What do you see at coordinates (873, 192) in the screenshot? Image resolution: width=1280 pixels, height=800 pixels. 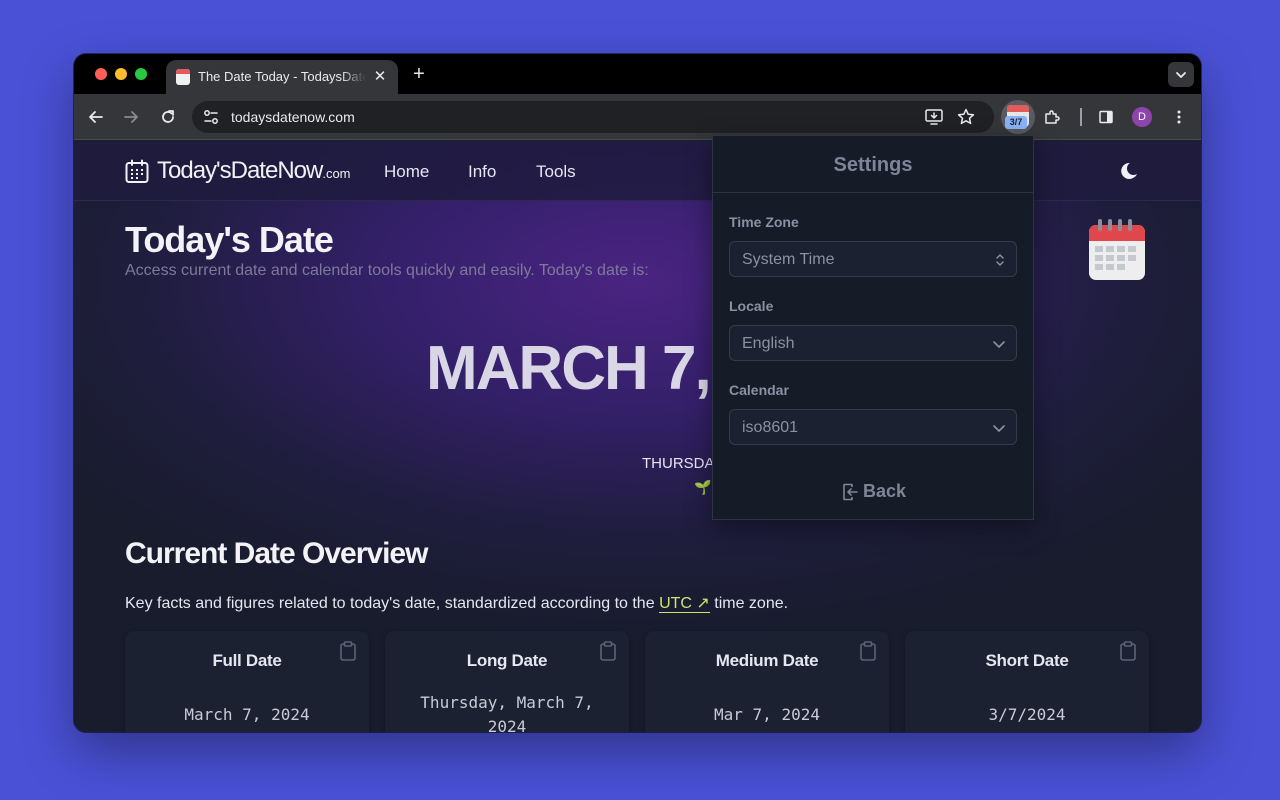 I see `popup-divider` at bounding box center [873, 192].